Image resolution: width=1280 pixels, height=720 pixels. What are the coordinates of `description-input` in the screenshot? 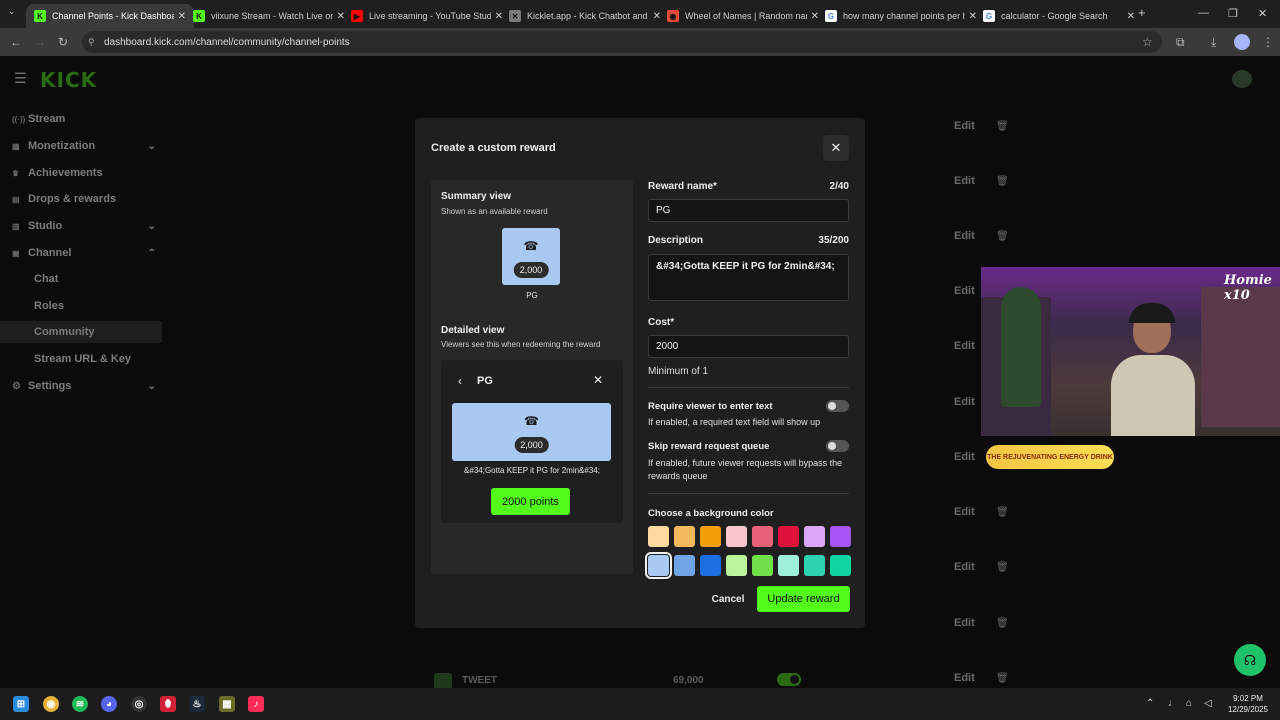 It's located at (748, 277).